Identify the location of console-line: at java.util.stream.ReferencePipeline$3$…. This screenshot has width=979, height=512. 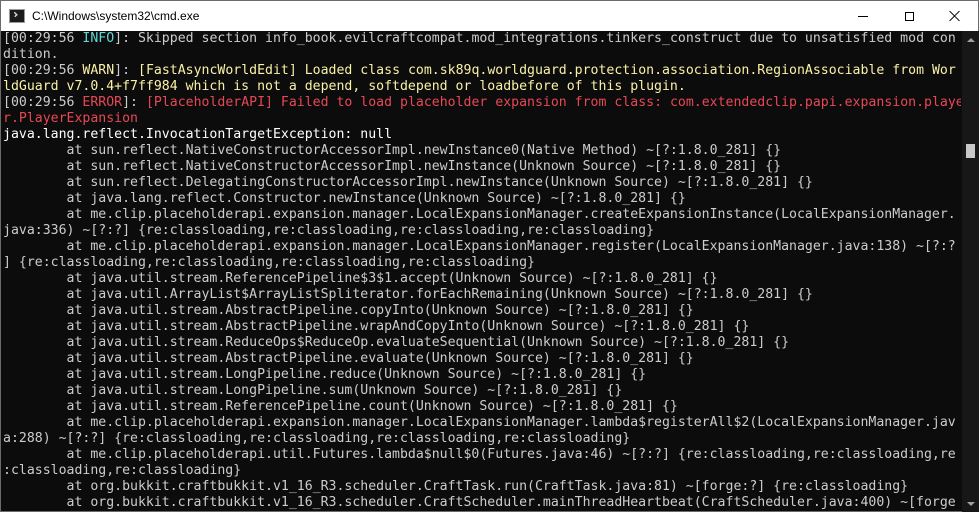
(482, 279).